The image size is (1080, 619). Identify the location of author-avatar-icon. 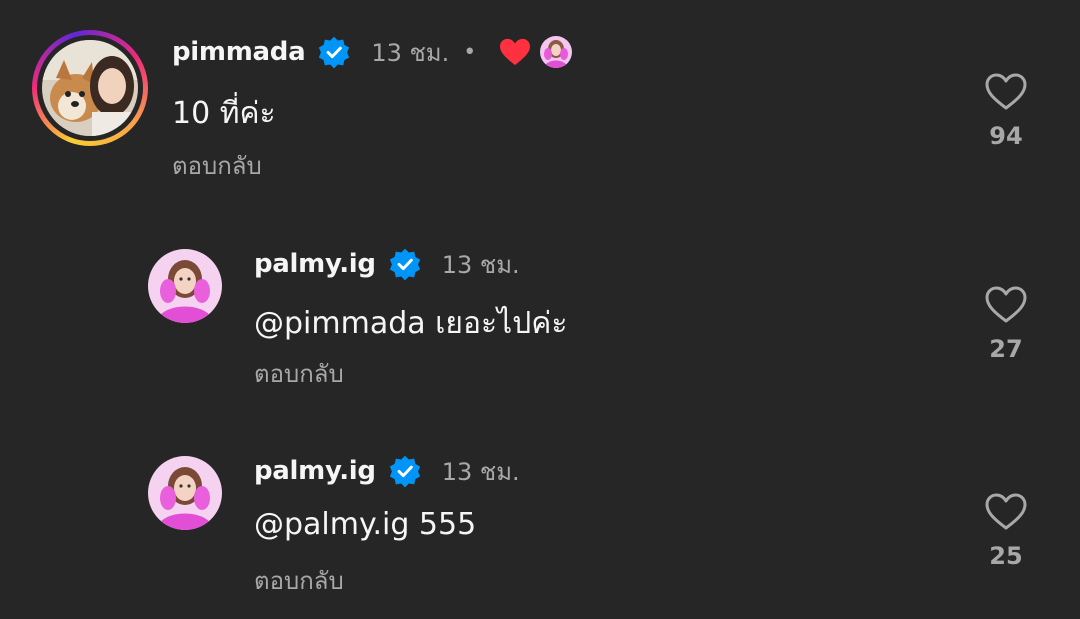
(556, 52).